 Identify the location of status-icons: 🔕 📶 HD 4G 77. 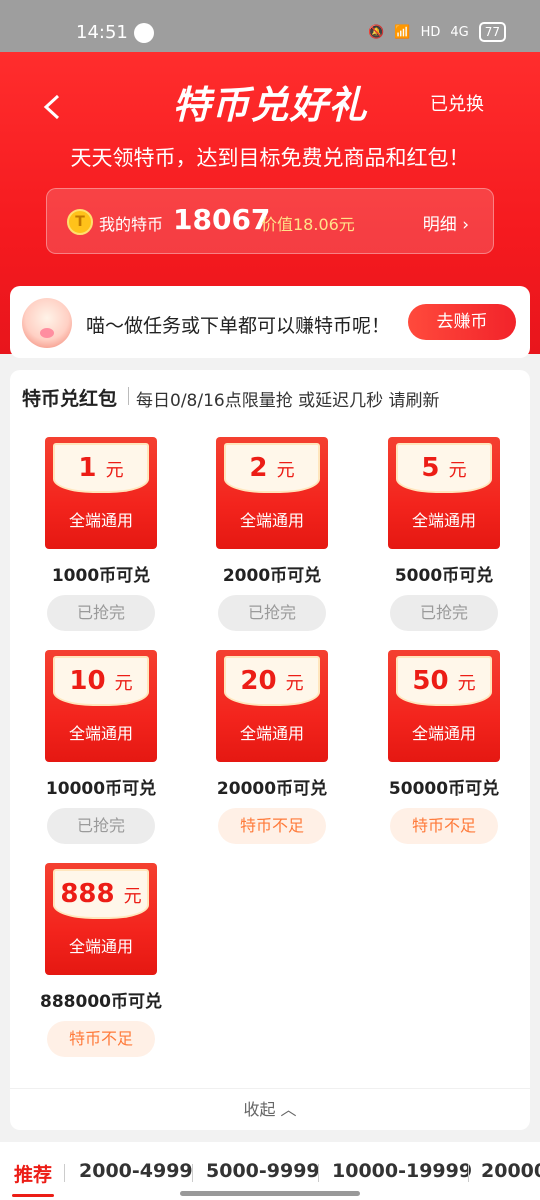
(437, 32).